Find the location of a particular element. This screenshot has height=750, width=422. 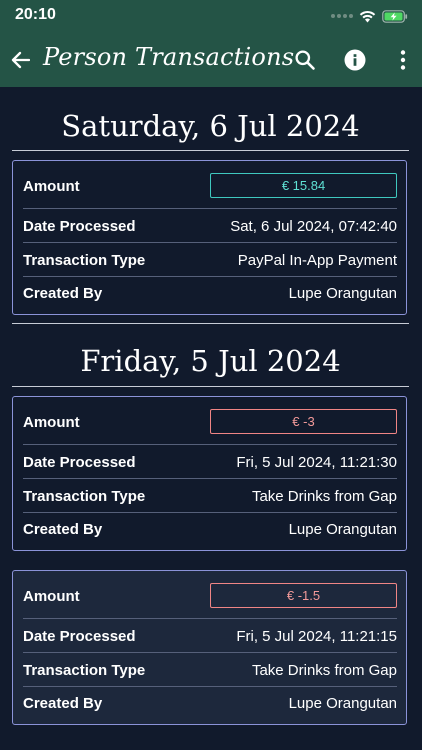

transaction-type-value: PayPal In-App Payment is located at coordinates (317, 260).